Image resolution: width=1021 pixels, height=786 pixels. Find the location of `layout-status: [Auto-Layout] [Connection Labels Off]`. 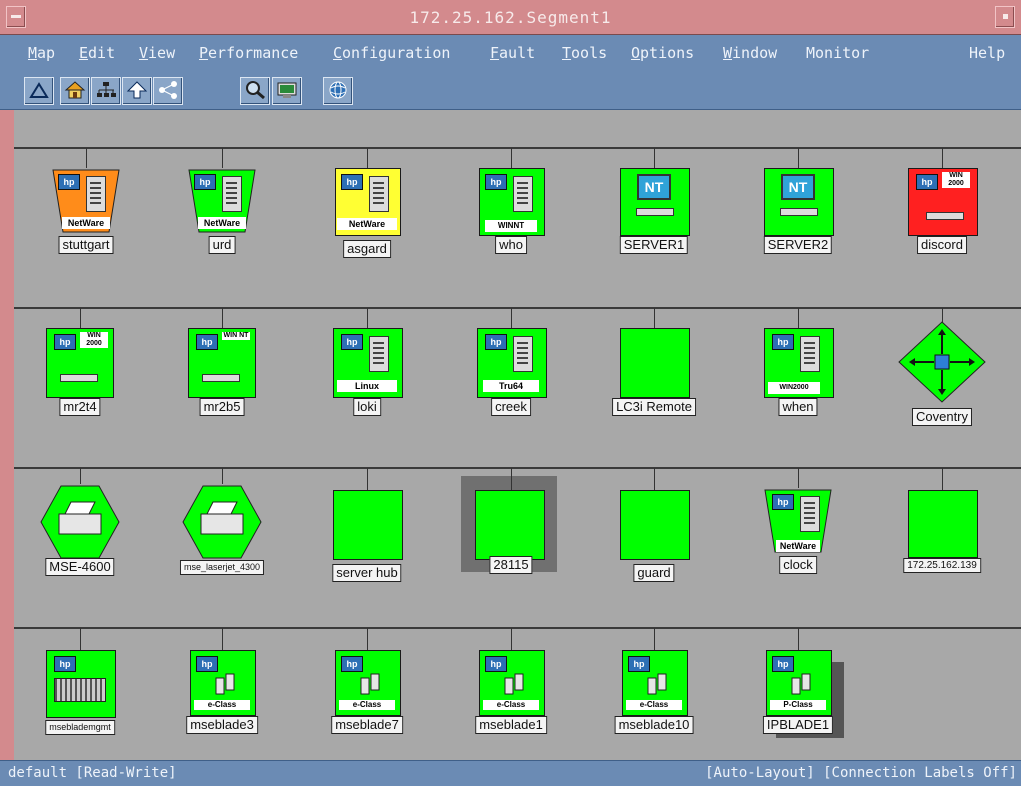

layout-status: [Auto-Layout] [Connection Labels Off] is located at coordinates (861, 773).